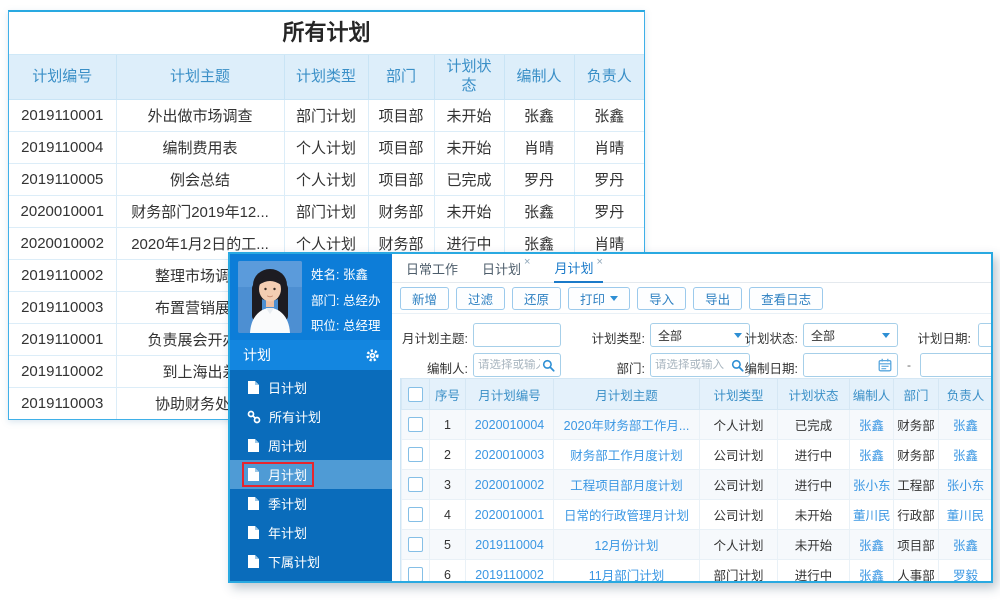 The image size is (1000, 600). What do you see at coordinates (509, 454) in the screenshot?
I see `plan-no-link: 2020010003` at bounding box center [509, 454].